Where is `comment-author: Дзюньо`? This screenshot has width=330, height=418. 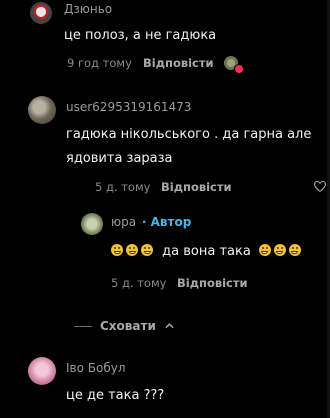 comment-author: Дзюньо is located at coordinates (88, 9).